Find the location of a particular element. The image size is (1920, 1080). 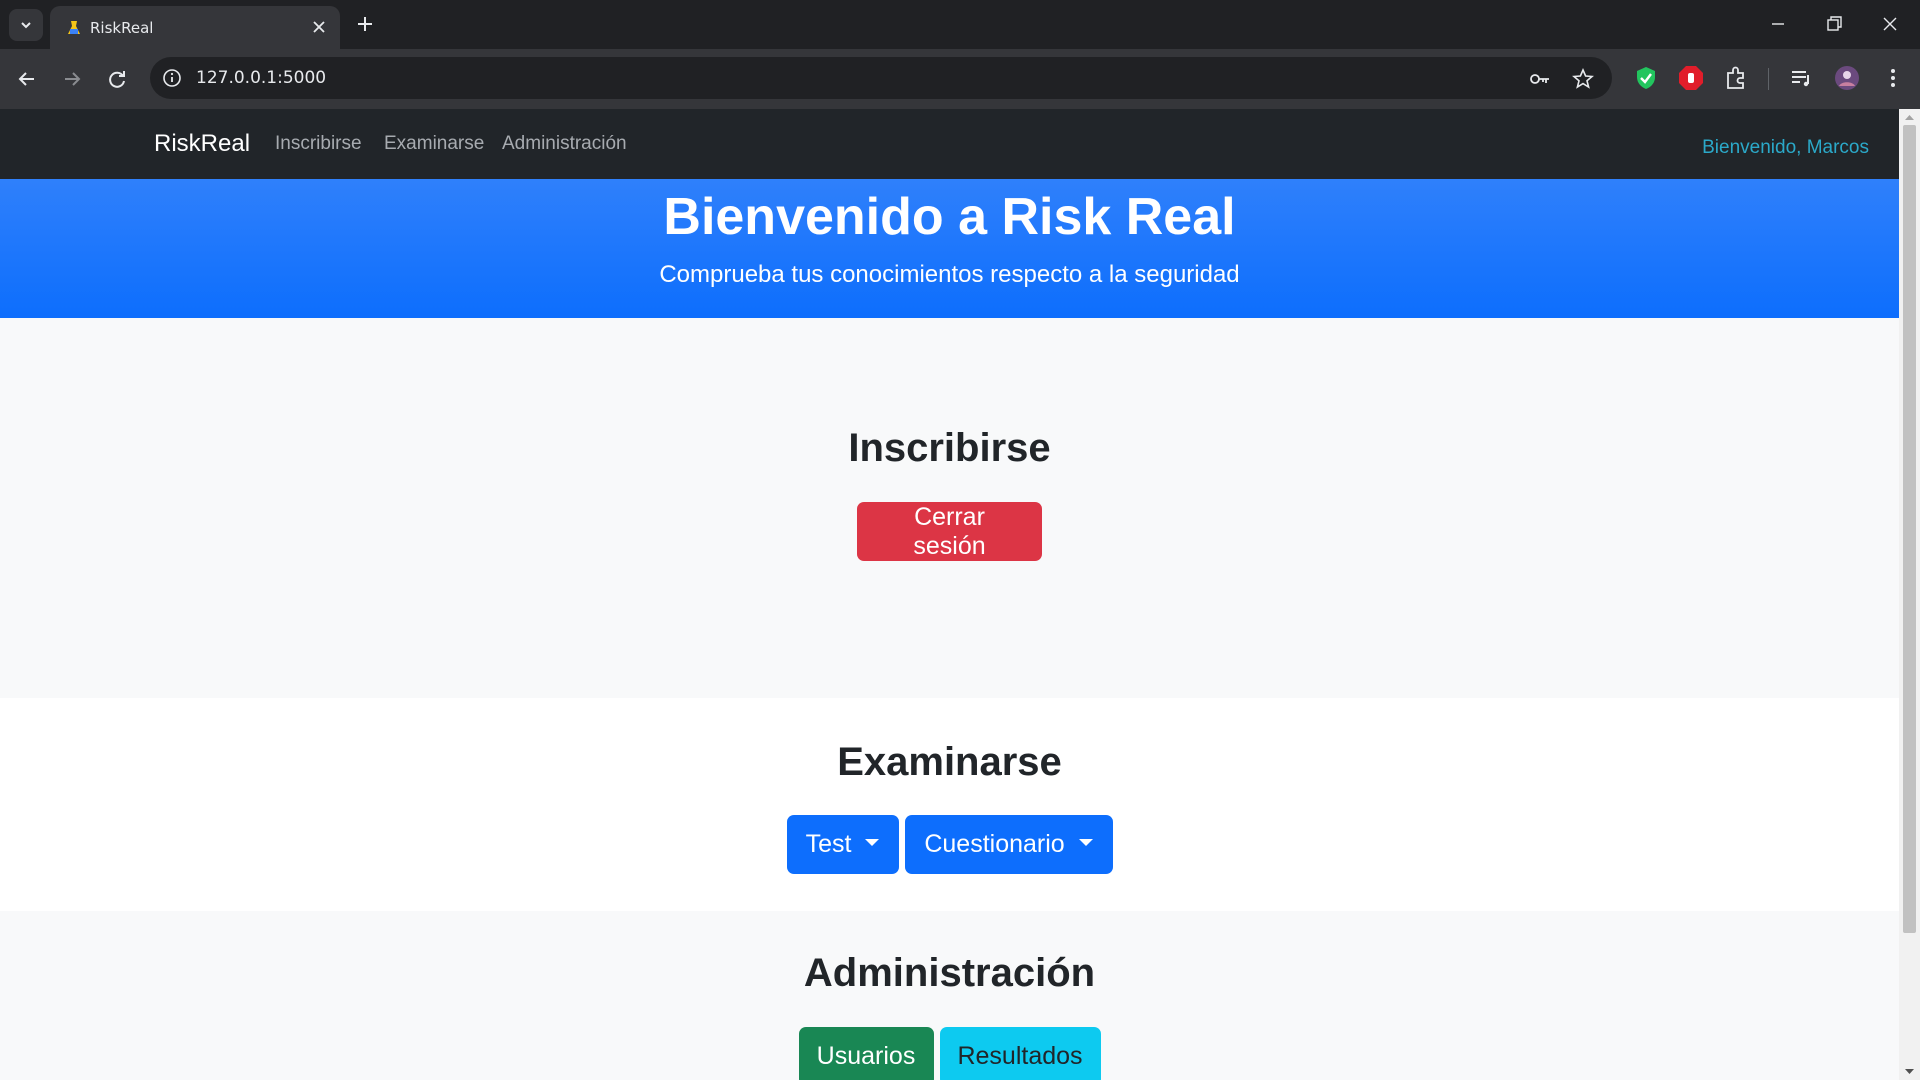

tab-search-button is located at coordinates (26, 25).